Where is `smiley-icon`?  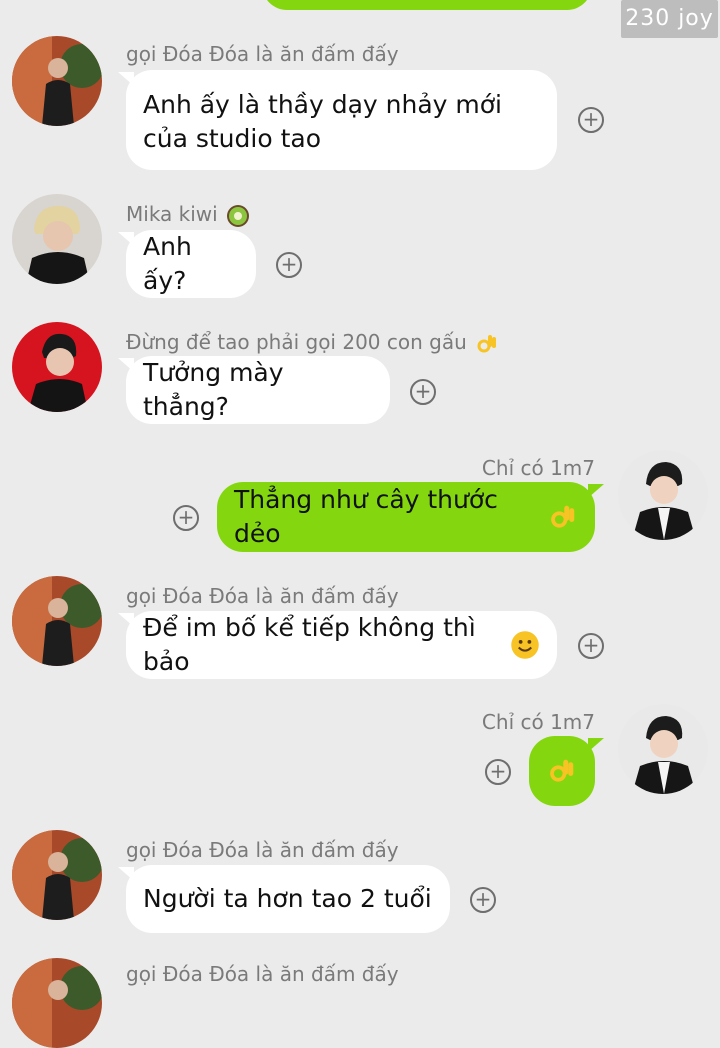
smiley-icon is located at coordinates (525, 645).